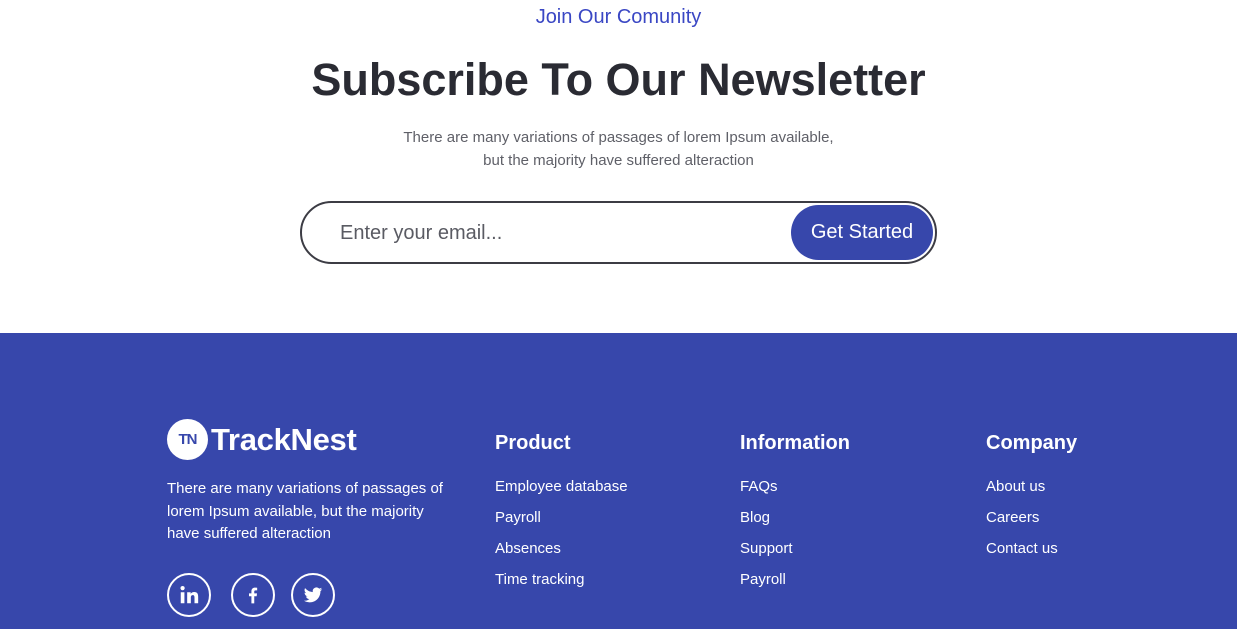 Image resolution: width=1237 pixels, height=629 pixels. I want to click on linkedin-icon, so click(189, 595).